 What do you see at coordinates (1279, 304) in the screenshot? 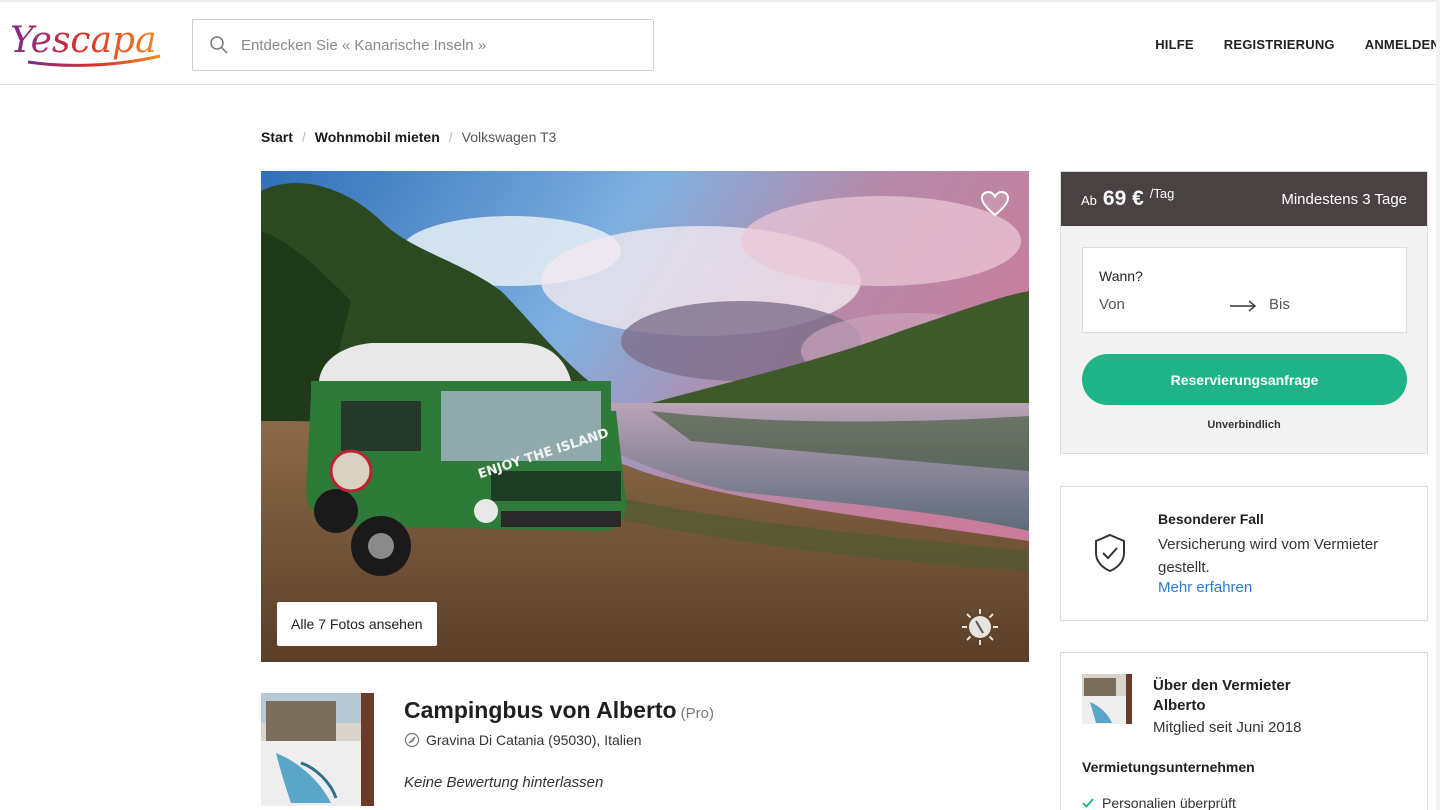
I see `end-date-field: Bis` at bounding box center [1279, 304].